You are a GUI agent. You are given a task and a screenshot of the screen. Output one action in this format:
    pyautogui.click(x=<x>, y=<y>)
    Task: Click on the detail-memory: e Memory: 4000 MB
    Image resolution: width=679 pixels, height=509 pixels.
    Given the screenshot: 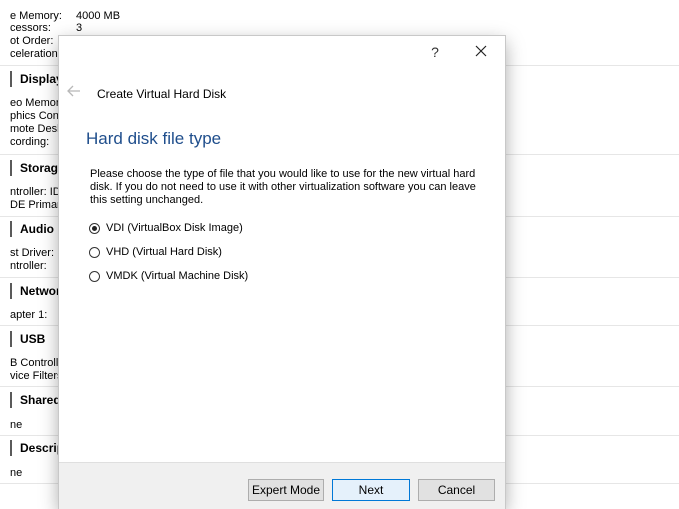 What is the action you would take?
    pyautogui.click(x=65, y=16)
    